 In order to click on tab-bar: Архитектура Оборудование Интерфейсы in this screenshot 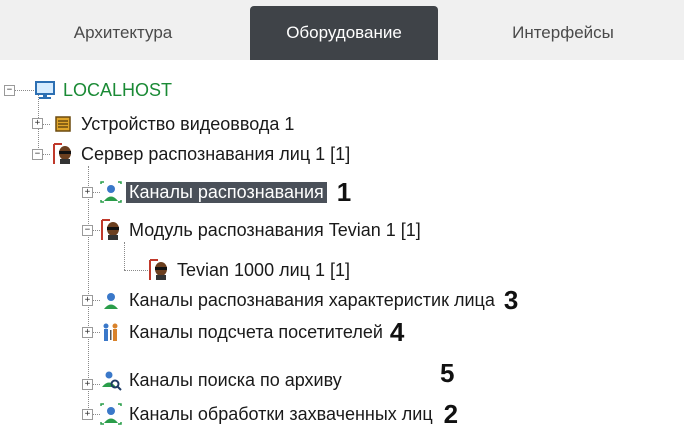, I will do `click(342, 30)`.